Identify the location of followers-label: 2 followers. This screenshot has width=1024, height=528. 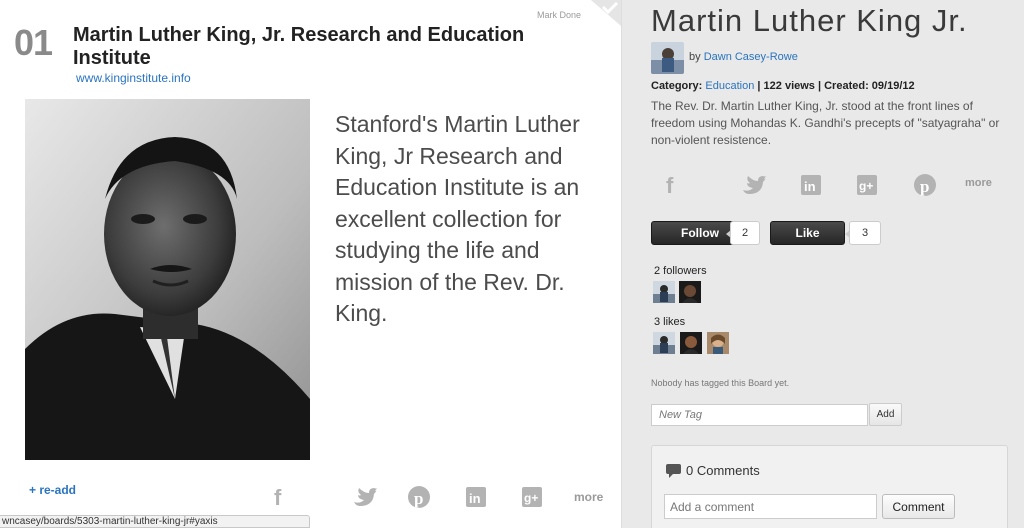
(680, 271).